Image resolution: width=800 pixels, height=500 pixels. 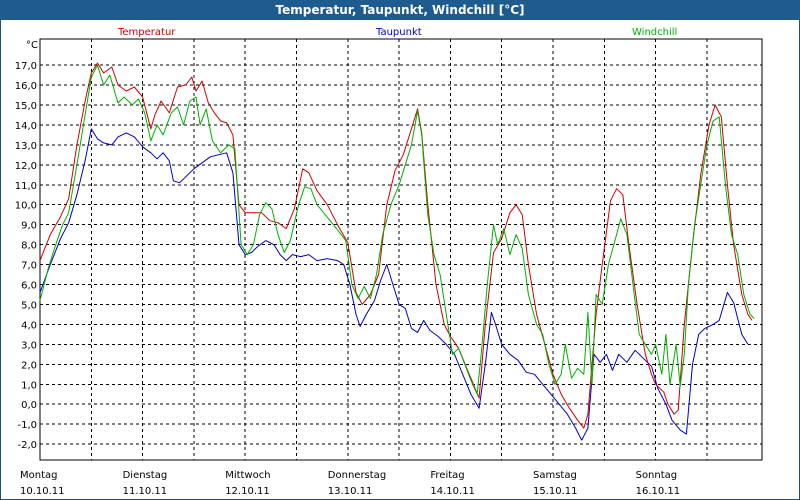 What do you see at coordinates (27, 445) in the screenshot?
I see `y-tick-label: -2,0` at bounding box center [27, 445].